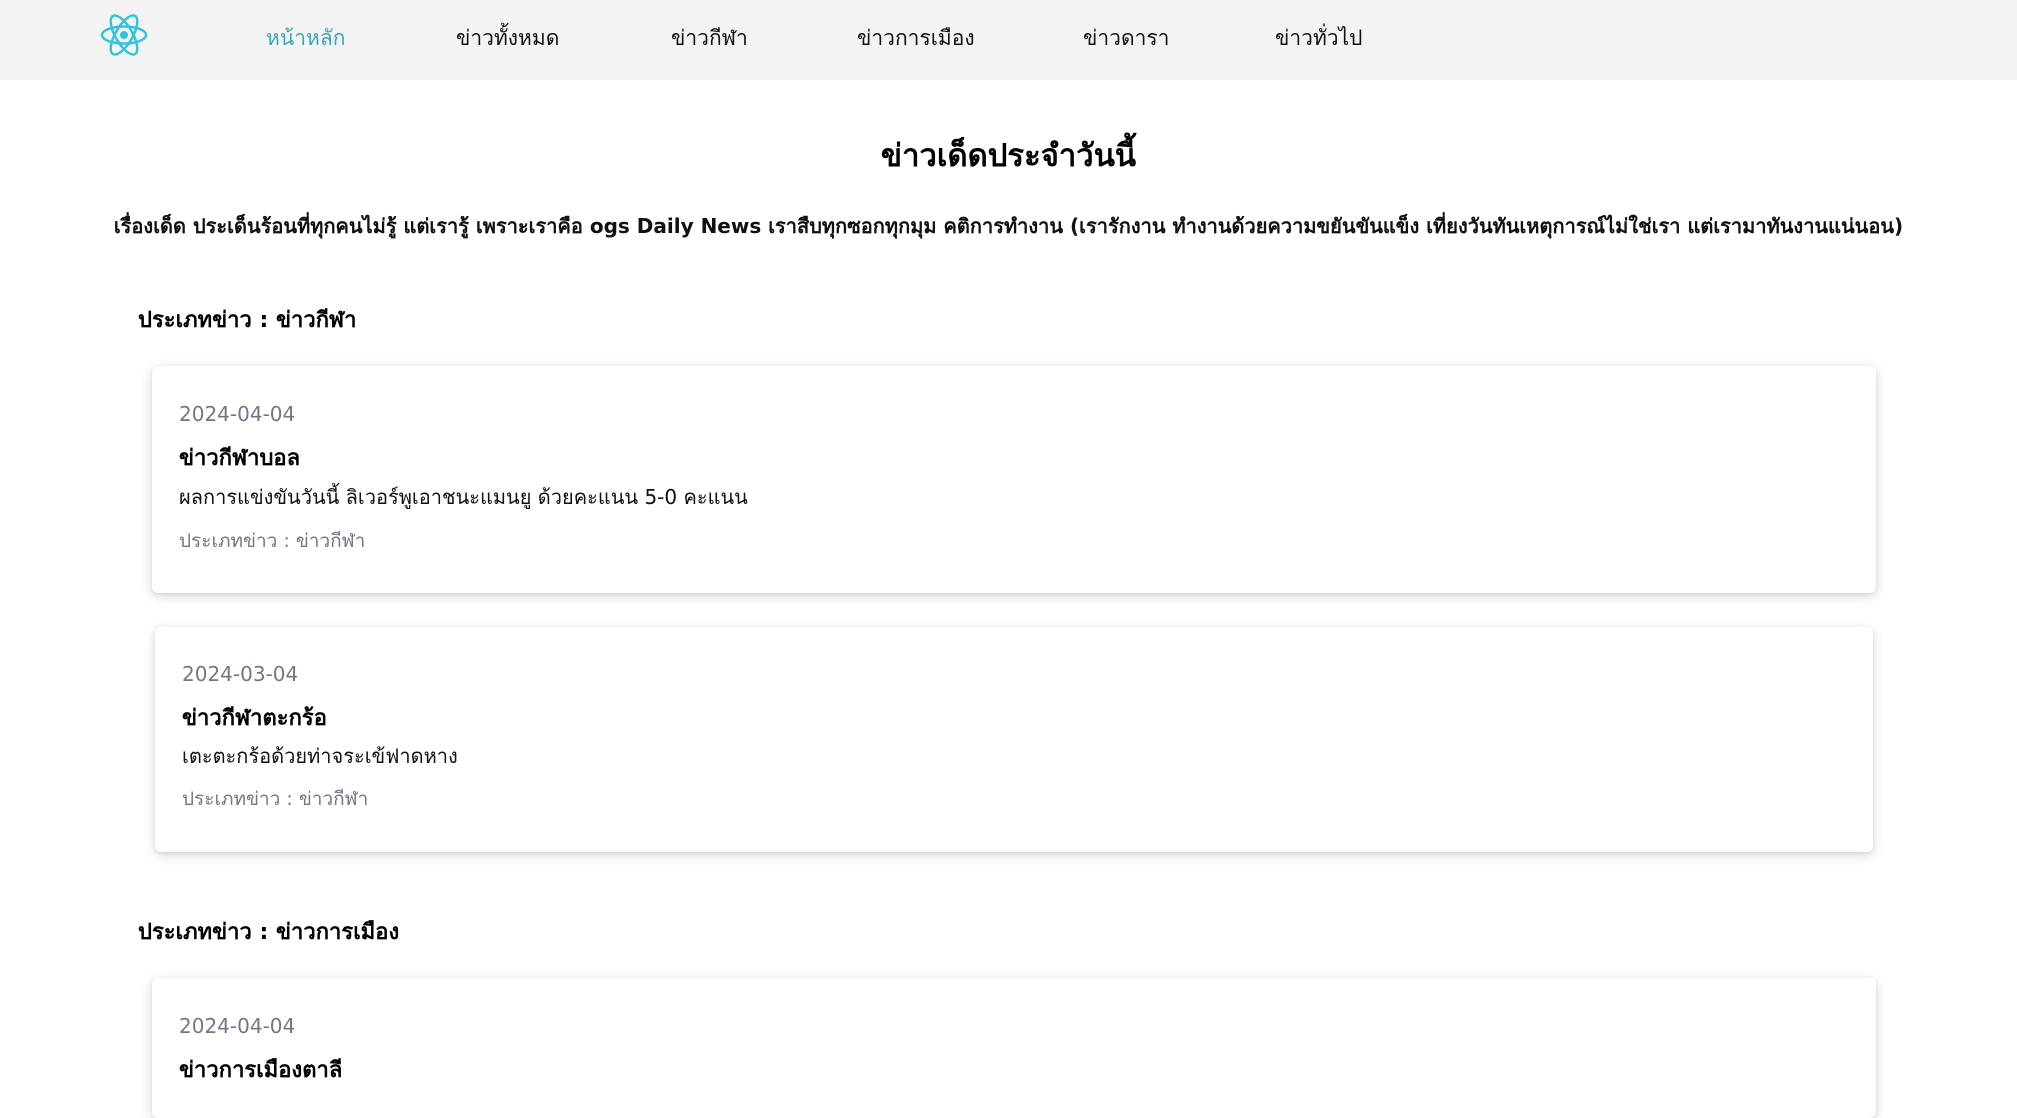 The image size is (2017, 1118). I want to click on news-date: 2024-03-04, so click(240, 674).